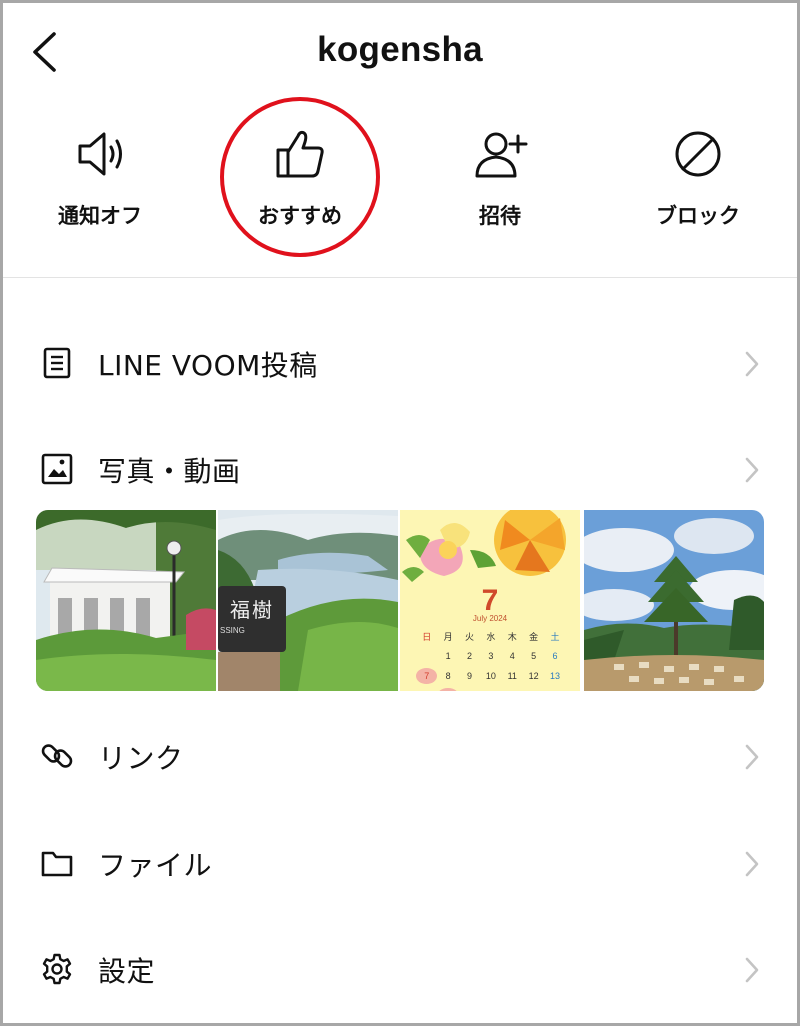 The width and height of the screenshot is (800, 1026). I want to click on calendar-day: 15, so click(448, 689).